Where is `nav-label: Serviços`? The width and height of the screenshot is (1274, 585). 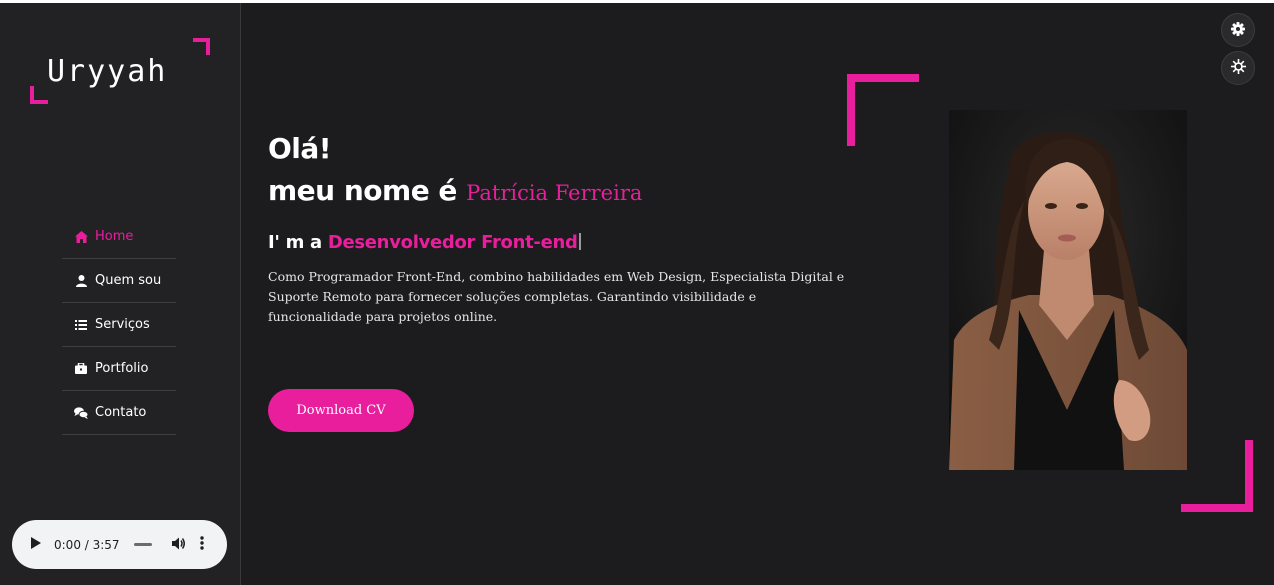
nav-label: Serviços is located at coordinates (122, 324).